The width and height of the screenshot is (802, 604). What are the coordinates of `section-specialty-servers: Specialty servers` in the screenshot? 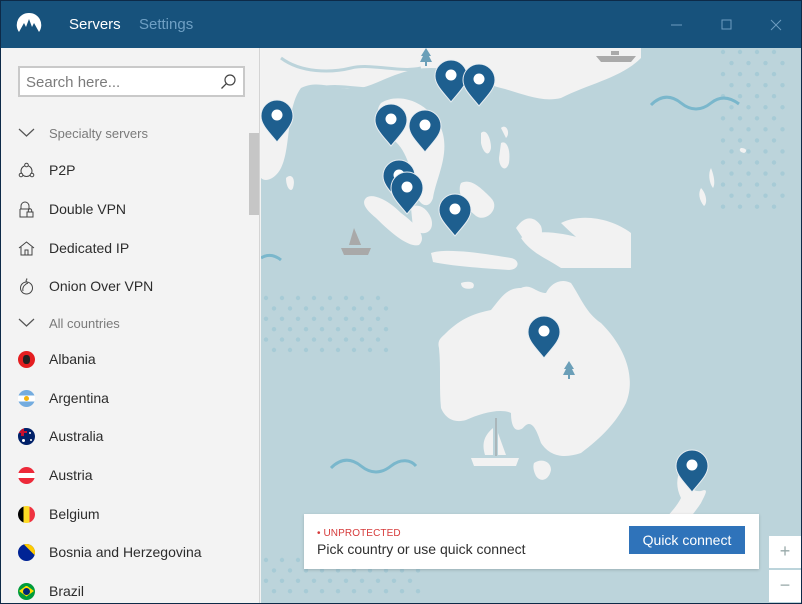 It's located at (124, 133).